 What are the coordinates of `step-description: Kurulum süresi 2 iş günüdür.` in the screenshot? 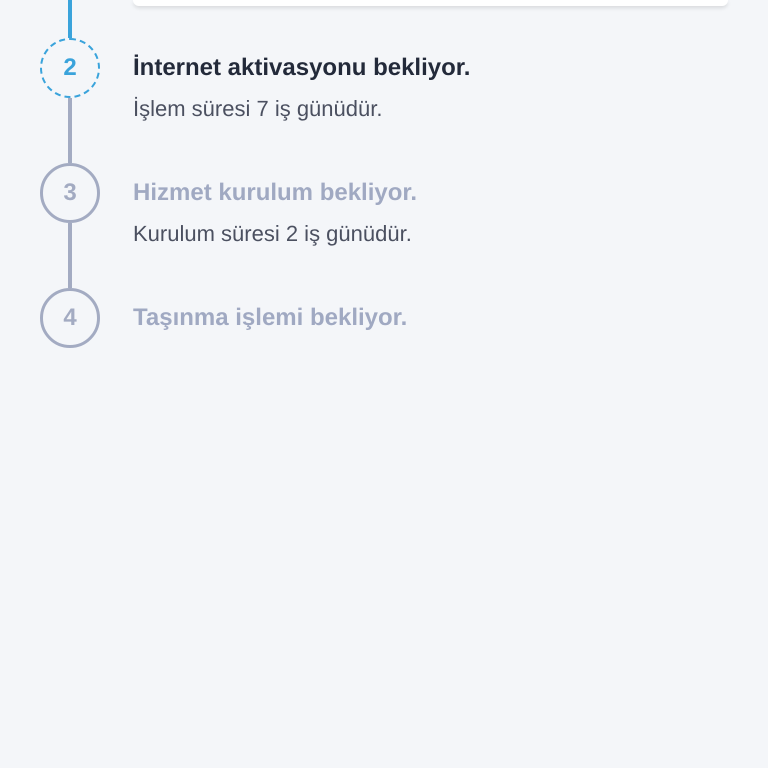 It's located at (273, 234).